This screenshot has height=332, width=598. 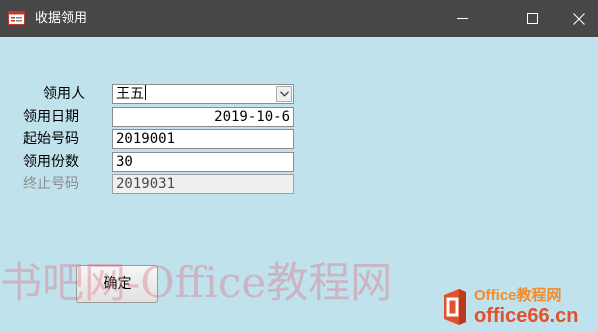 What do you see at coordinates (299, 18) in the screenshot?
I see `title-bar: 收据领用` at bounding box center [299, 18].